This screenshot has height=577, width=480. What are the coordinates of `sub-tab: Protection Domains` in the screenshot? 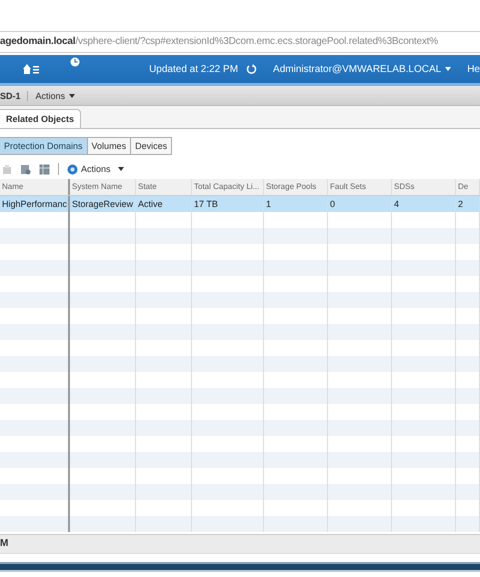 It's located at (44, 146).